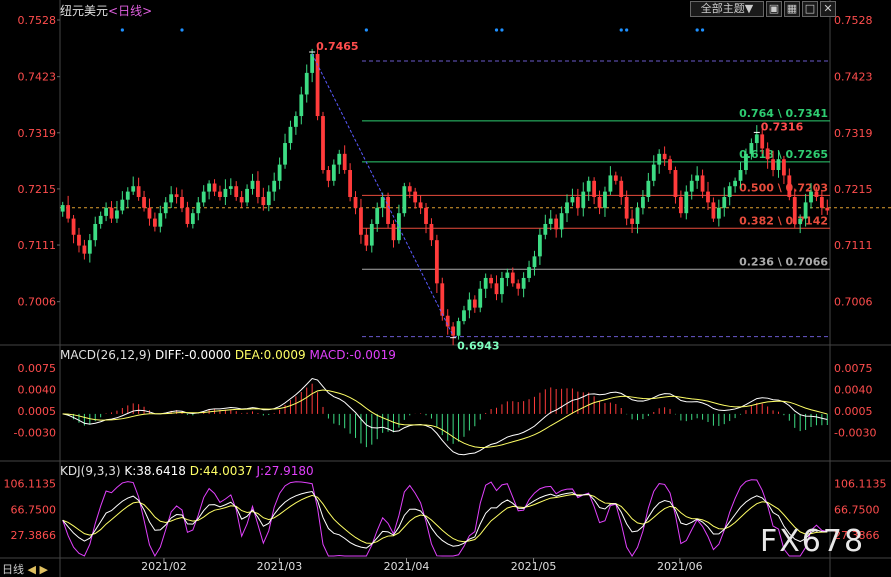  What do you see at coordinates (37, 389) in the screenshot?
I see `macd-tick-label-left: 0.0040` at bounding box center [37, 389].